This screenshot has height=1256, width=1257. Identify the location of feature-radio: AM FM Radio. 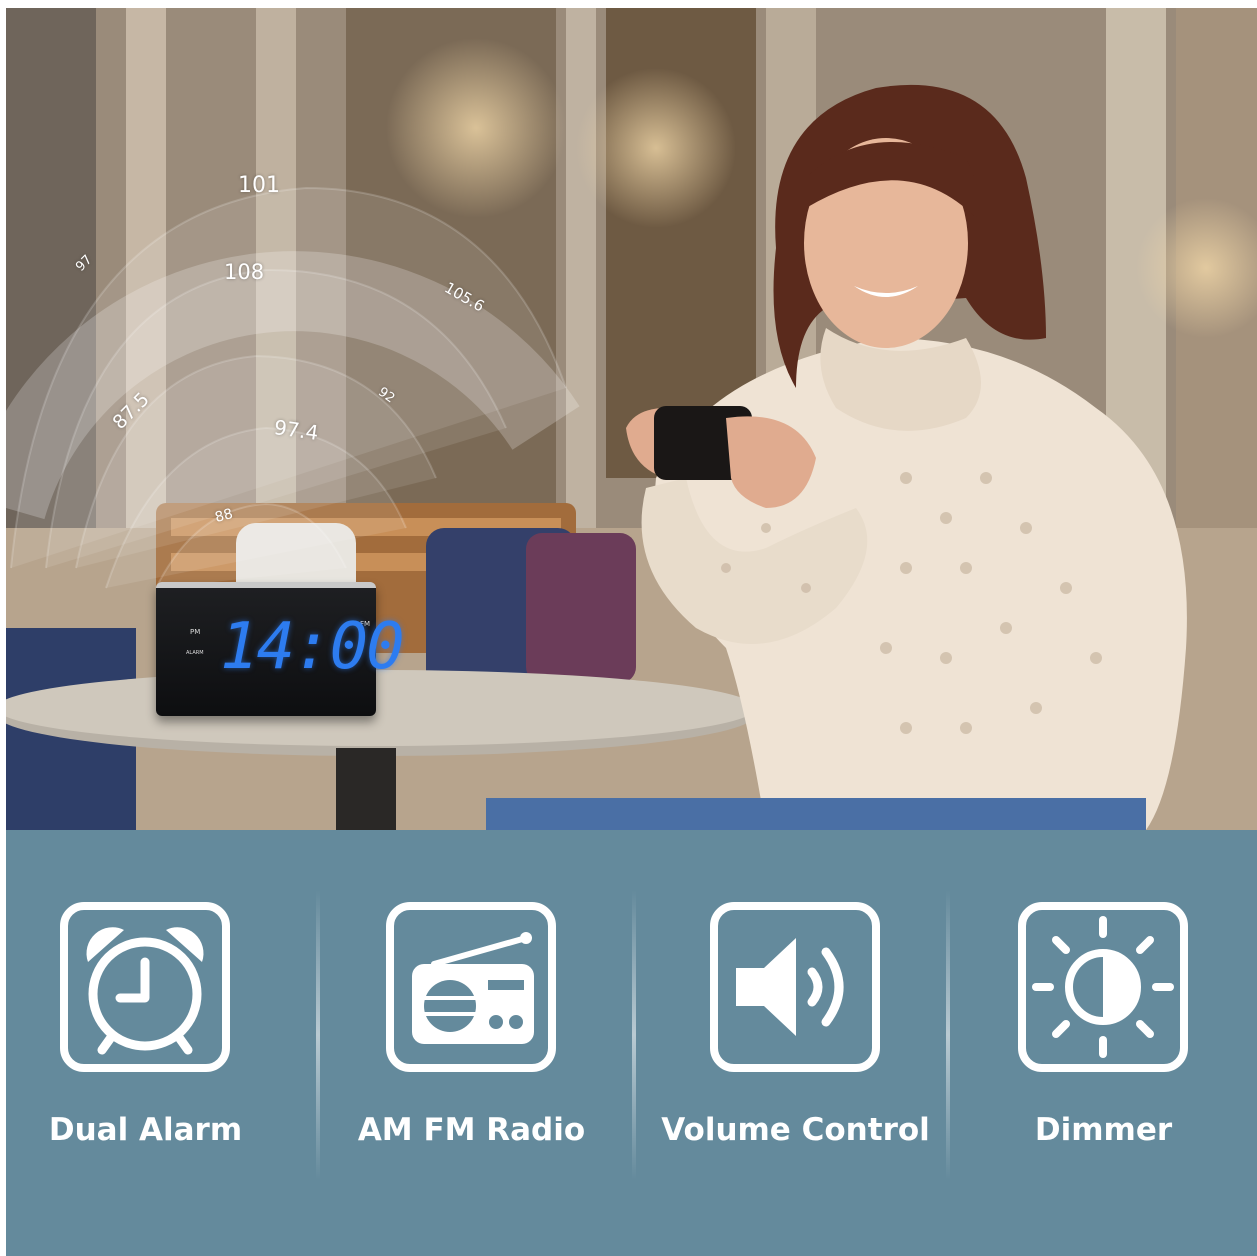
(464, 1042).